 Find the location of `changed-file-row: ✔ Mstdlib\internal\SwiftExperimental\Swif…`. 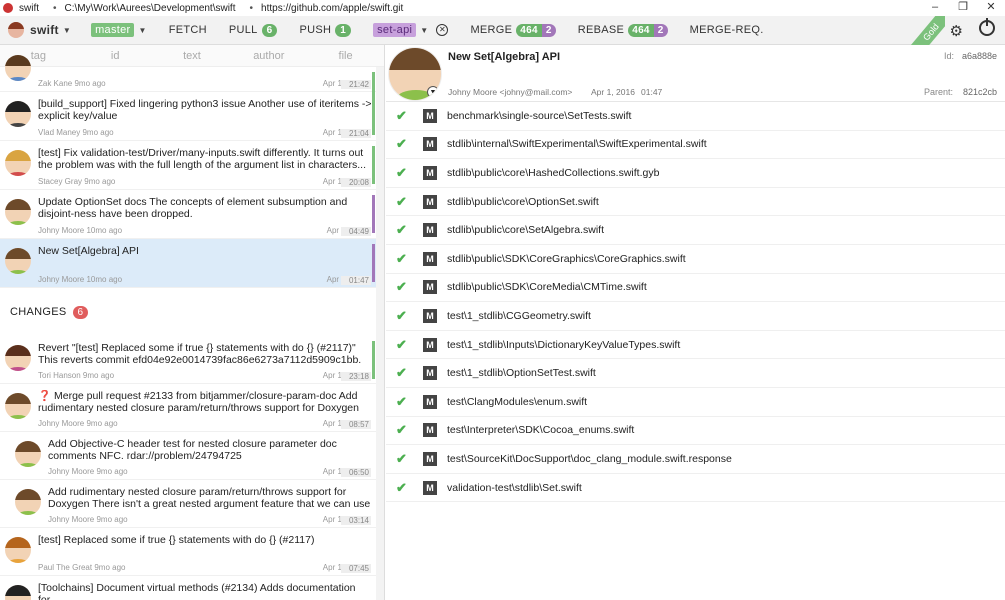

changed-file-row: ✔ Mstdlib\internal\SwiftExperimental\Swif… is located at coordinates (695, 145).